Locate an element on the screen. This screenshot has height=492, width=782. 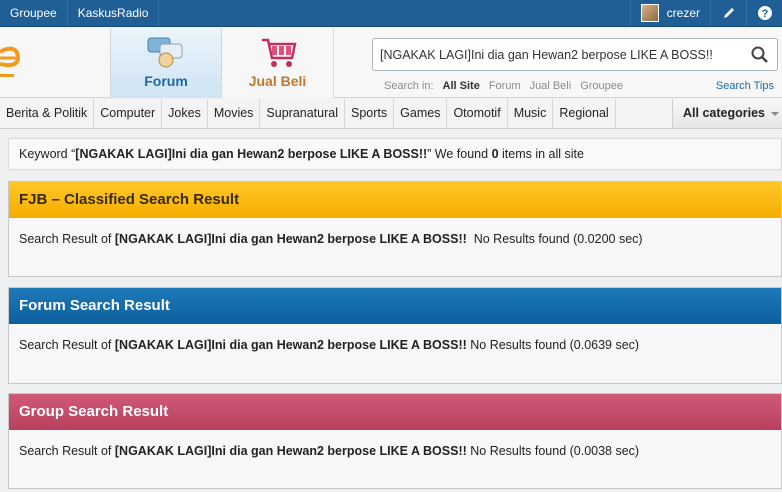
tab-forum-label: Forum is located at coordinates (166, 81).